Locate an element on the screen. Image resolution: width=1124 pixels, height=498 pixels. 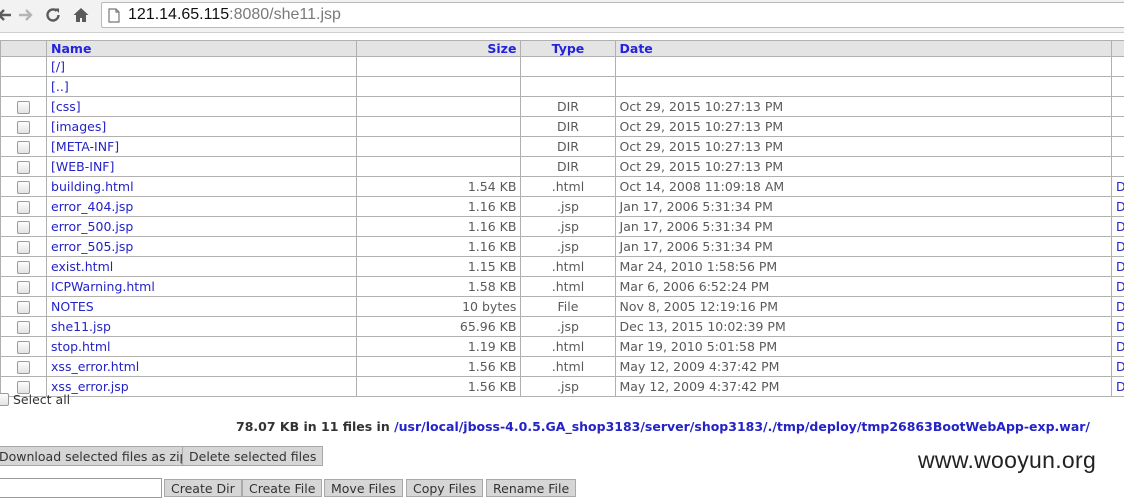
file-name-link: ICPWarning.html is located at coordinates (103, 286).